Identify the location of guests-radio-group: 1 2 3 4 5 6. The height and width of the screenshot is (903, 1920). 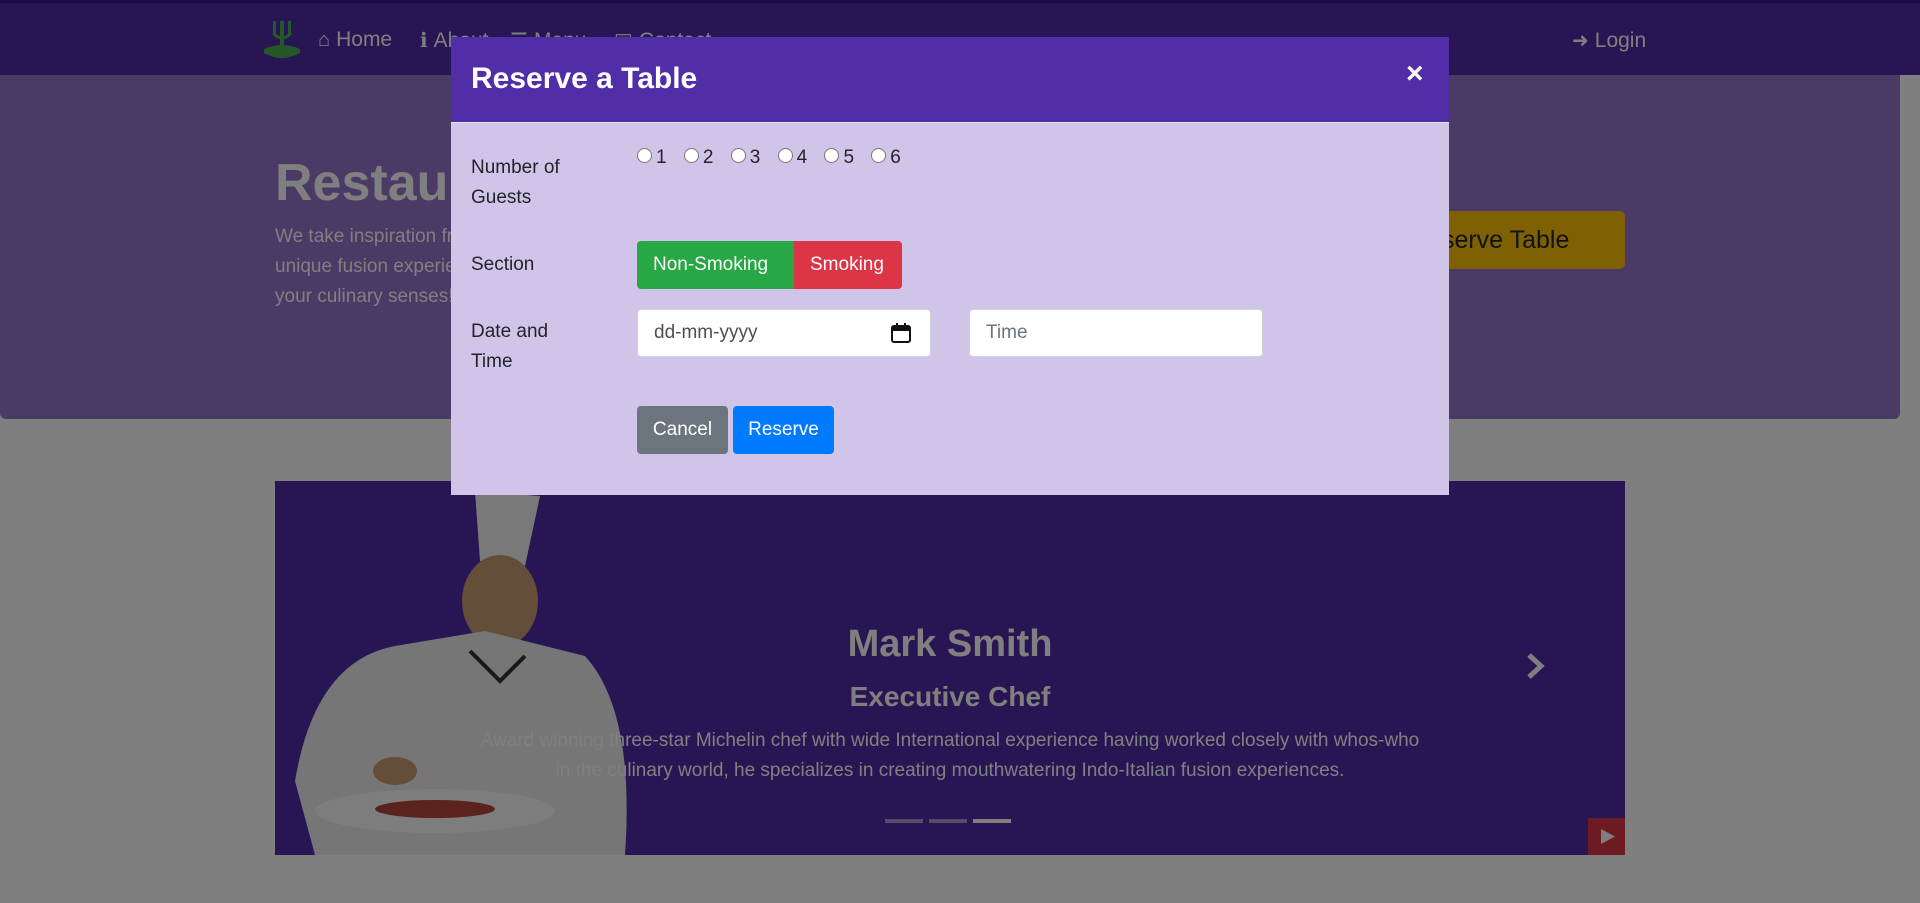
(775, 158).